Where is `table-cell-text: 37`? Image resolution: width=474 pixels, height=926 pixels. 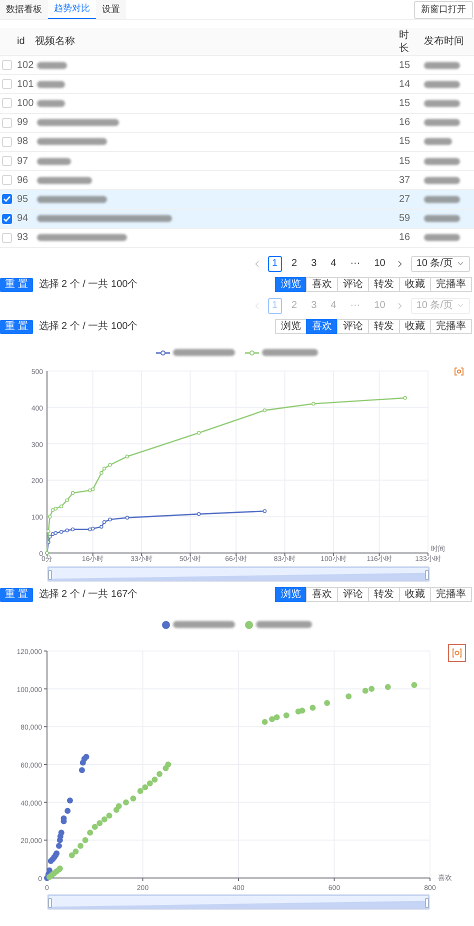 table-cell-text: 37 is located at coordinates (405, 181).